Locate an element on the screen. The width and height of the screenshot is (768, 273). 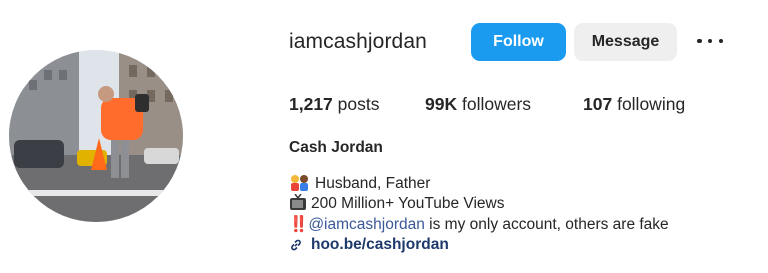
following-stat: 107 following is located at coordinates (634, 104).